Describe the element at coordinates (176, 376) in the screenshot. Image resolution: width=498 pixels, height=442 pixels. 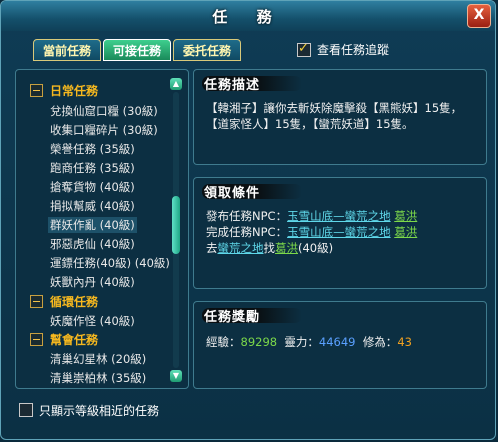
I see `scroll-down-arrow-icon: ▼` at that location.